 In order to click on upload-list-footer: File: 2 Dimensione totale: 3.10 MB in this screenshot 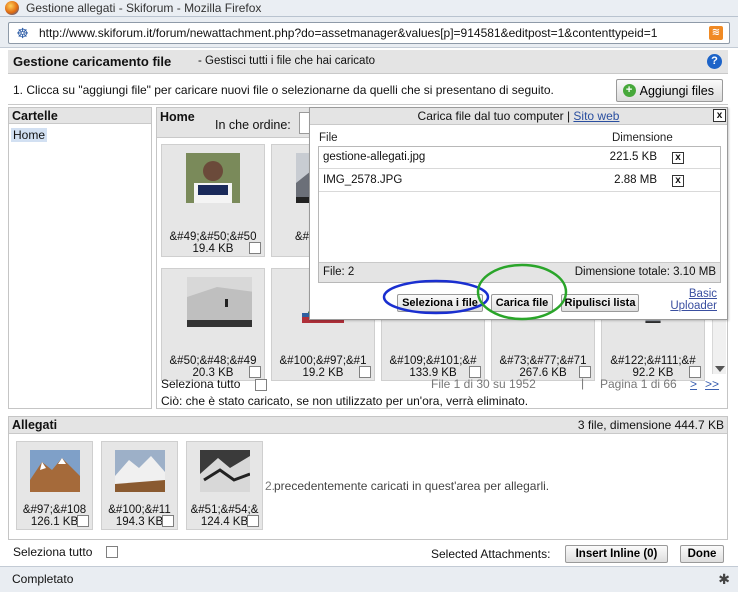, I will do `click(519, 272)`.